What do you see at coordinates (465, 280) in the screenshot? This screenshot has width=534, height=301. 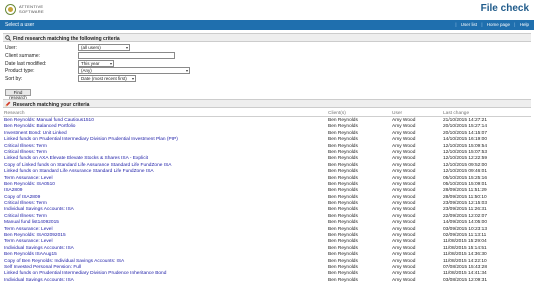 I see `last-change-cell: 03/08/2015 12:09:31` at bounding box center [465, 280].